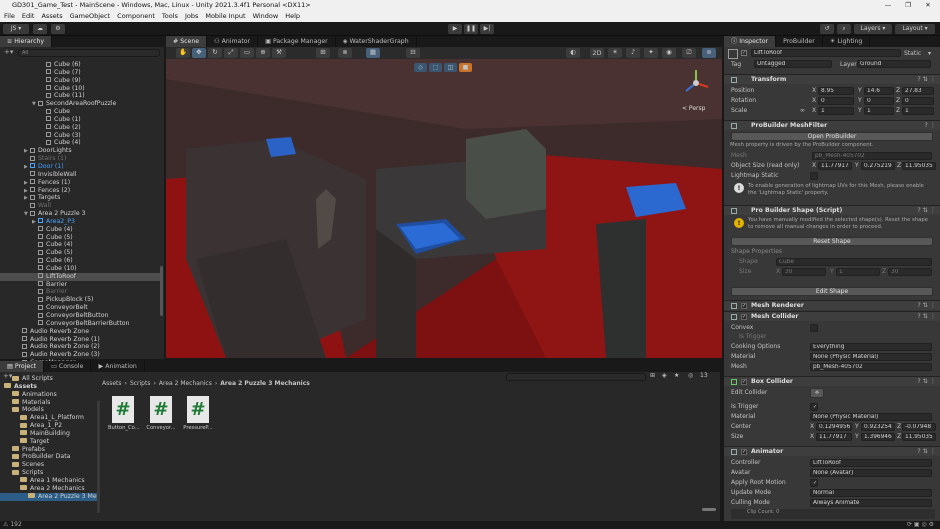 The width and height of the screenshot is (940, 529). What do you see at coordinates (323, 53) in the screenshot?
I see `pivot-icon: ⊞` at bounding box center [323, 53].